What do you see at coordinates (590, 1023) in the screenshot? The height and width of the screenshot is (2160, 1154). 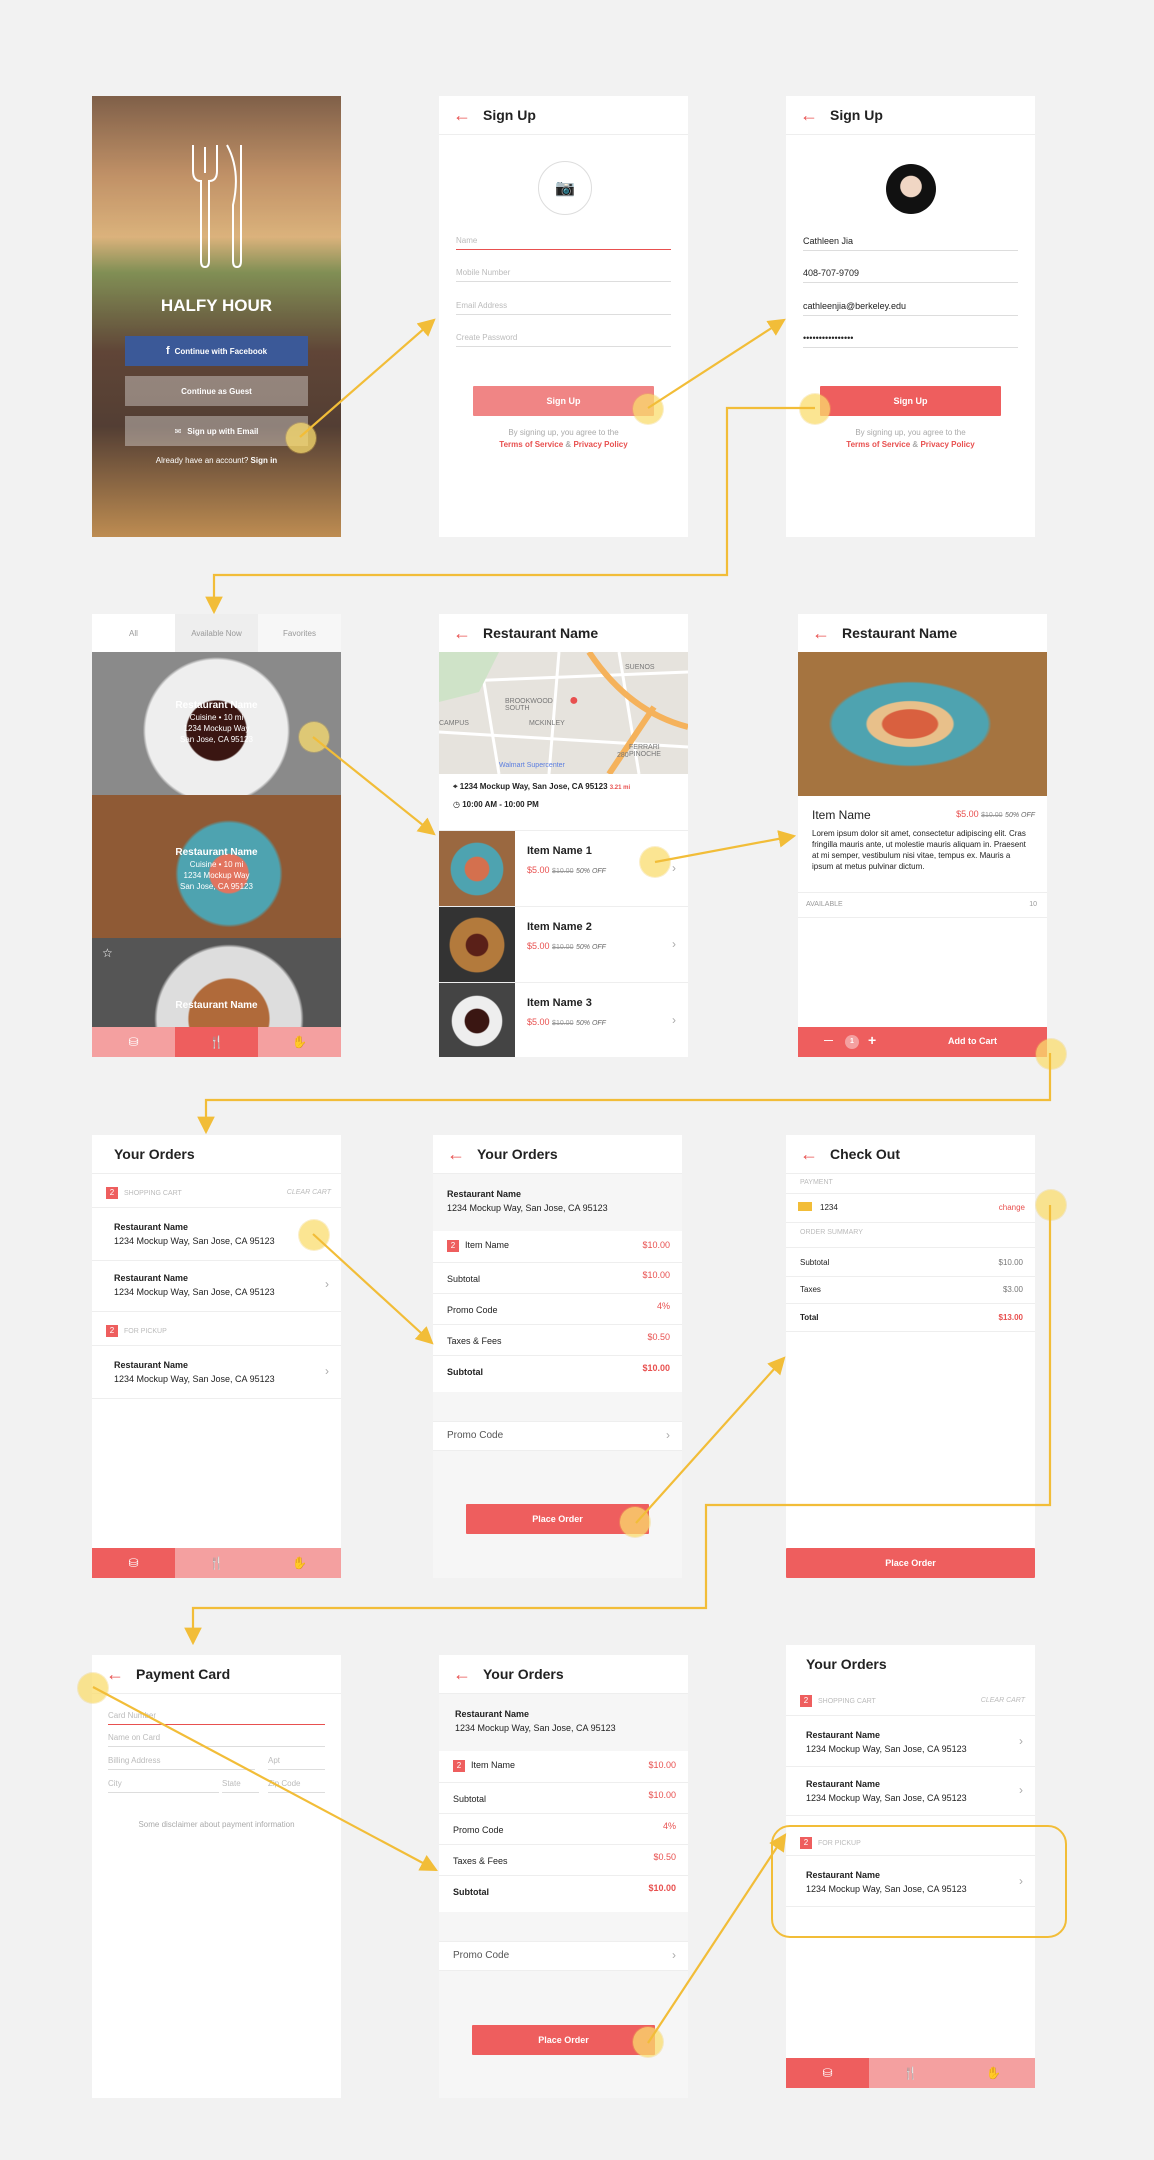 I see `item-discount: 50% OFF` at bounding box center [590, 1023].